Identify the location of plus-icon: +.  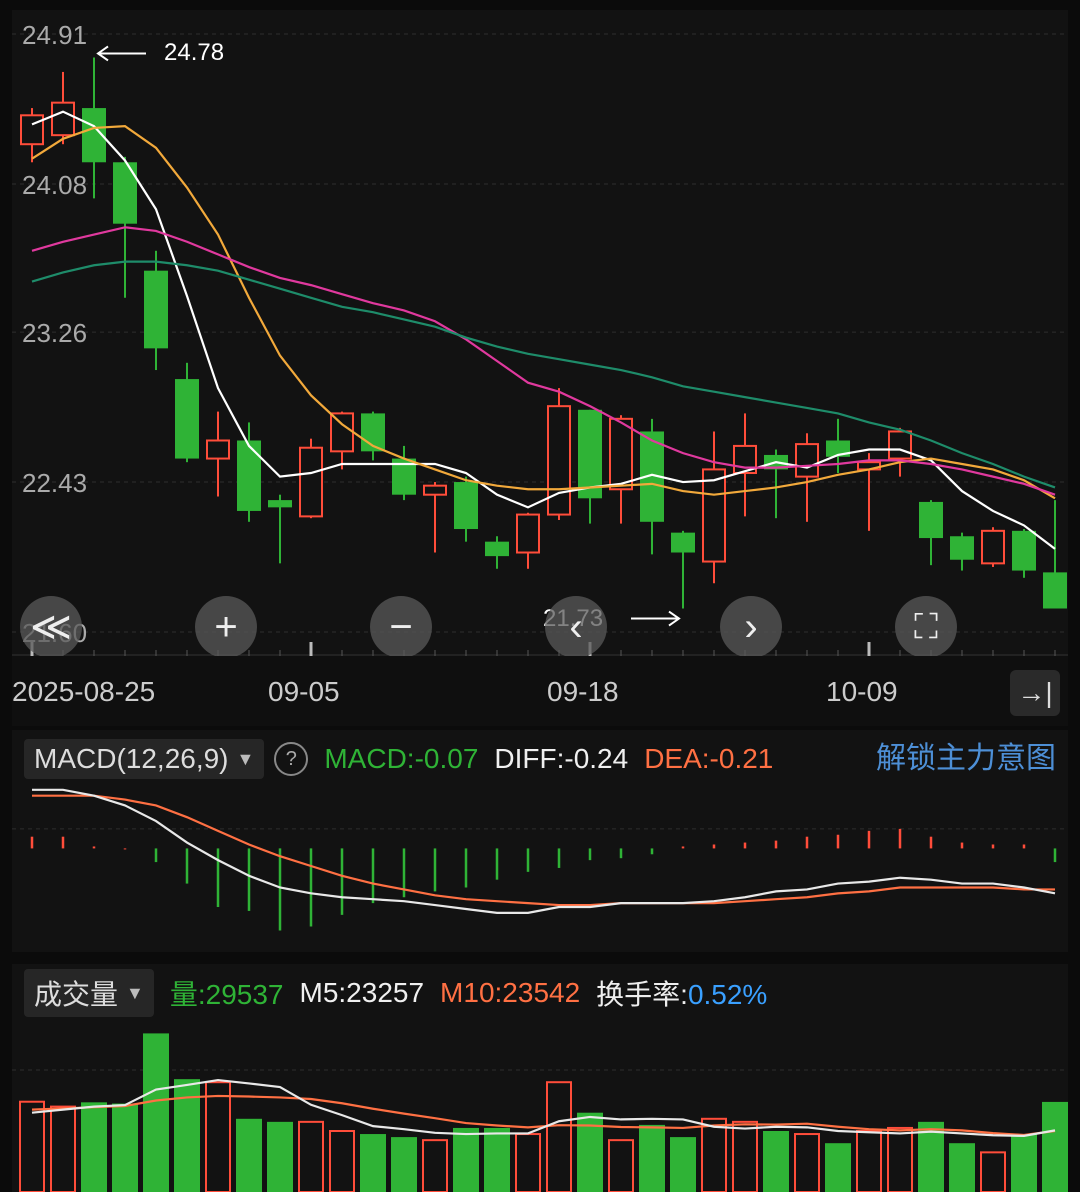
(226, 627).